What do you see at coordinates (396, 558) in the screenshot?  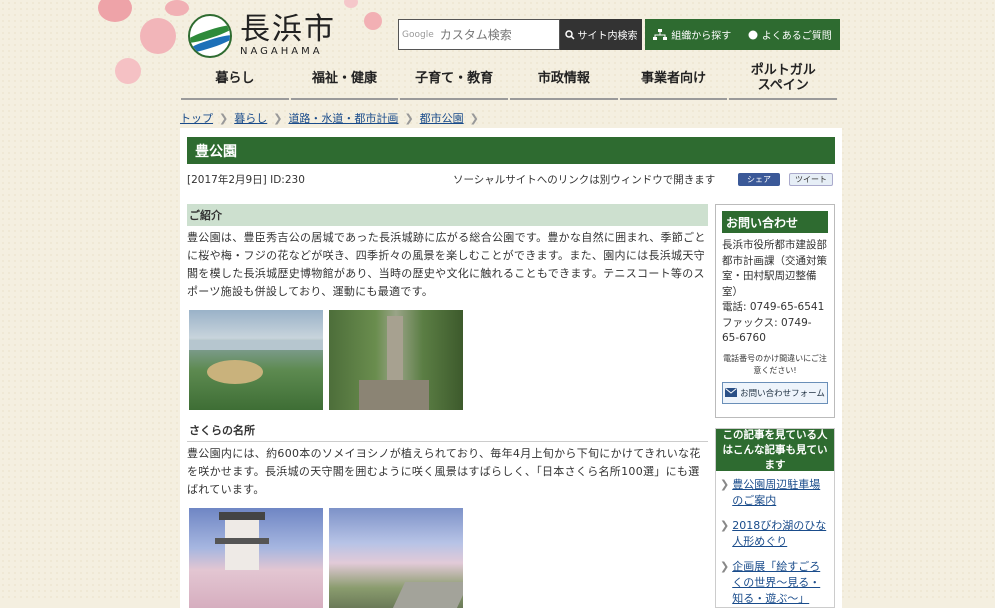 I see `sakura-path-photo` at bounding box center [396, 558].